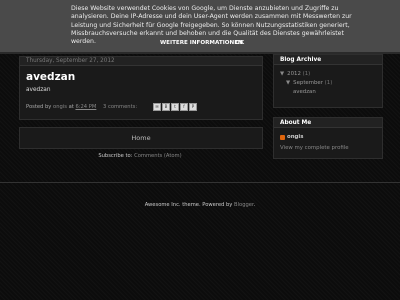 This screenshot has height=300, width=400. I want to click on credits-text: Awesome Inc. theme. Powered by, so click(188, 205).